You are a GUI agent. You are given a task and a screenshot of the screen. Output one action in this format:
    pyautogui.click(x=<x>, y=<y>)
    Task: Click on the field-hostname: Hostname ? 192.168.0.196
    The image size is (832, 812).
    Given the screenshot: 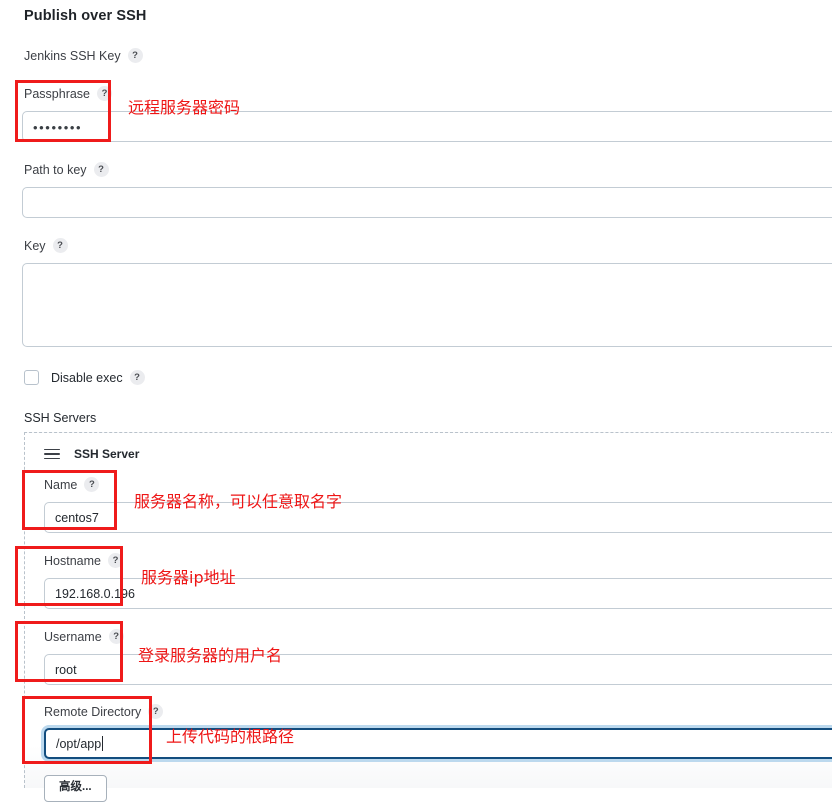 What is the action you would take?
    pyautogui.click(x=438, y=581)
    